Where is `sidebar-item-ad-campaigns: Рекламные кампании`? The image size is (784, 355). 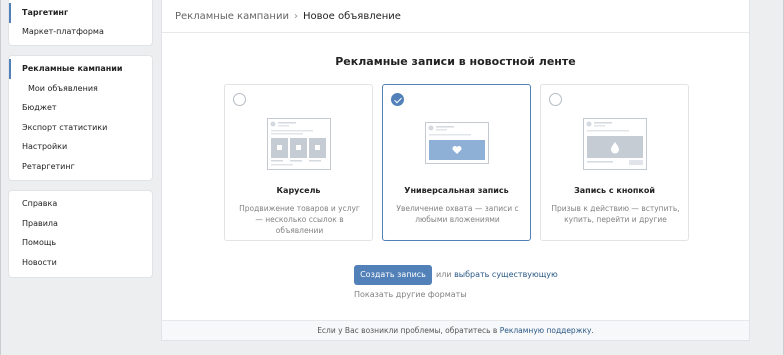
sidebar-item-ad-campaigns: Рекламные кампании is located at coordinates (80, 69).